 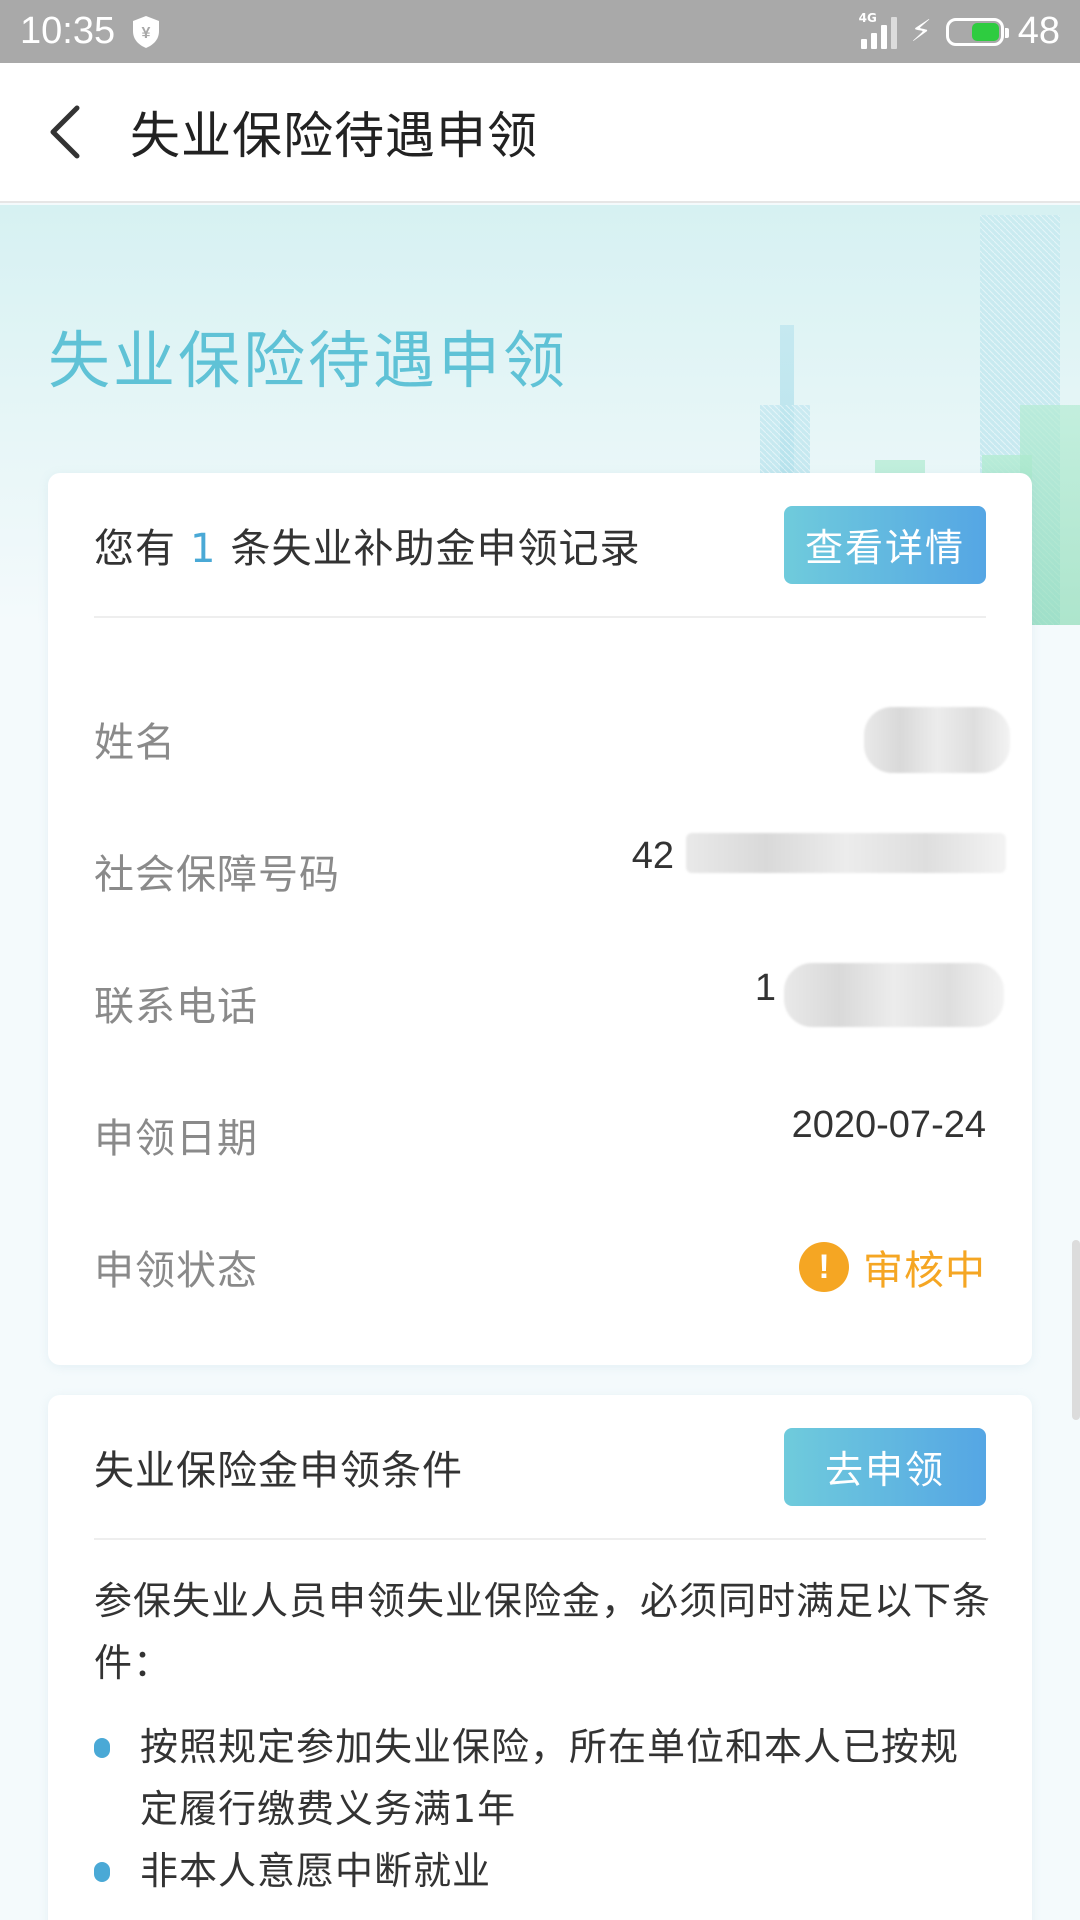 I want to click on list-item: 按照规定参加失业保险，所在单位和本人已按规定履行缴费义务满1年, so click(x=543, y=1778).